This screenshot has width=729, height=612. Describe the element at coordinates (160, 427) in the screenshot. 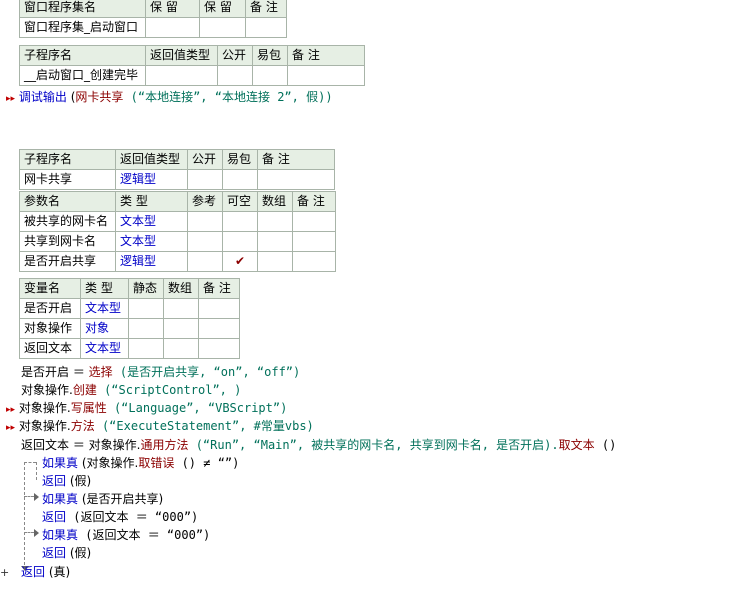

I see `code-line: ▸▸ 对象操作.方法 (“ExecuteStatement”, #常量vbs)` at that location.